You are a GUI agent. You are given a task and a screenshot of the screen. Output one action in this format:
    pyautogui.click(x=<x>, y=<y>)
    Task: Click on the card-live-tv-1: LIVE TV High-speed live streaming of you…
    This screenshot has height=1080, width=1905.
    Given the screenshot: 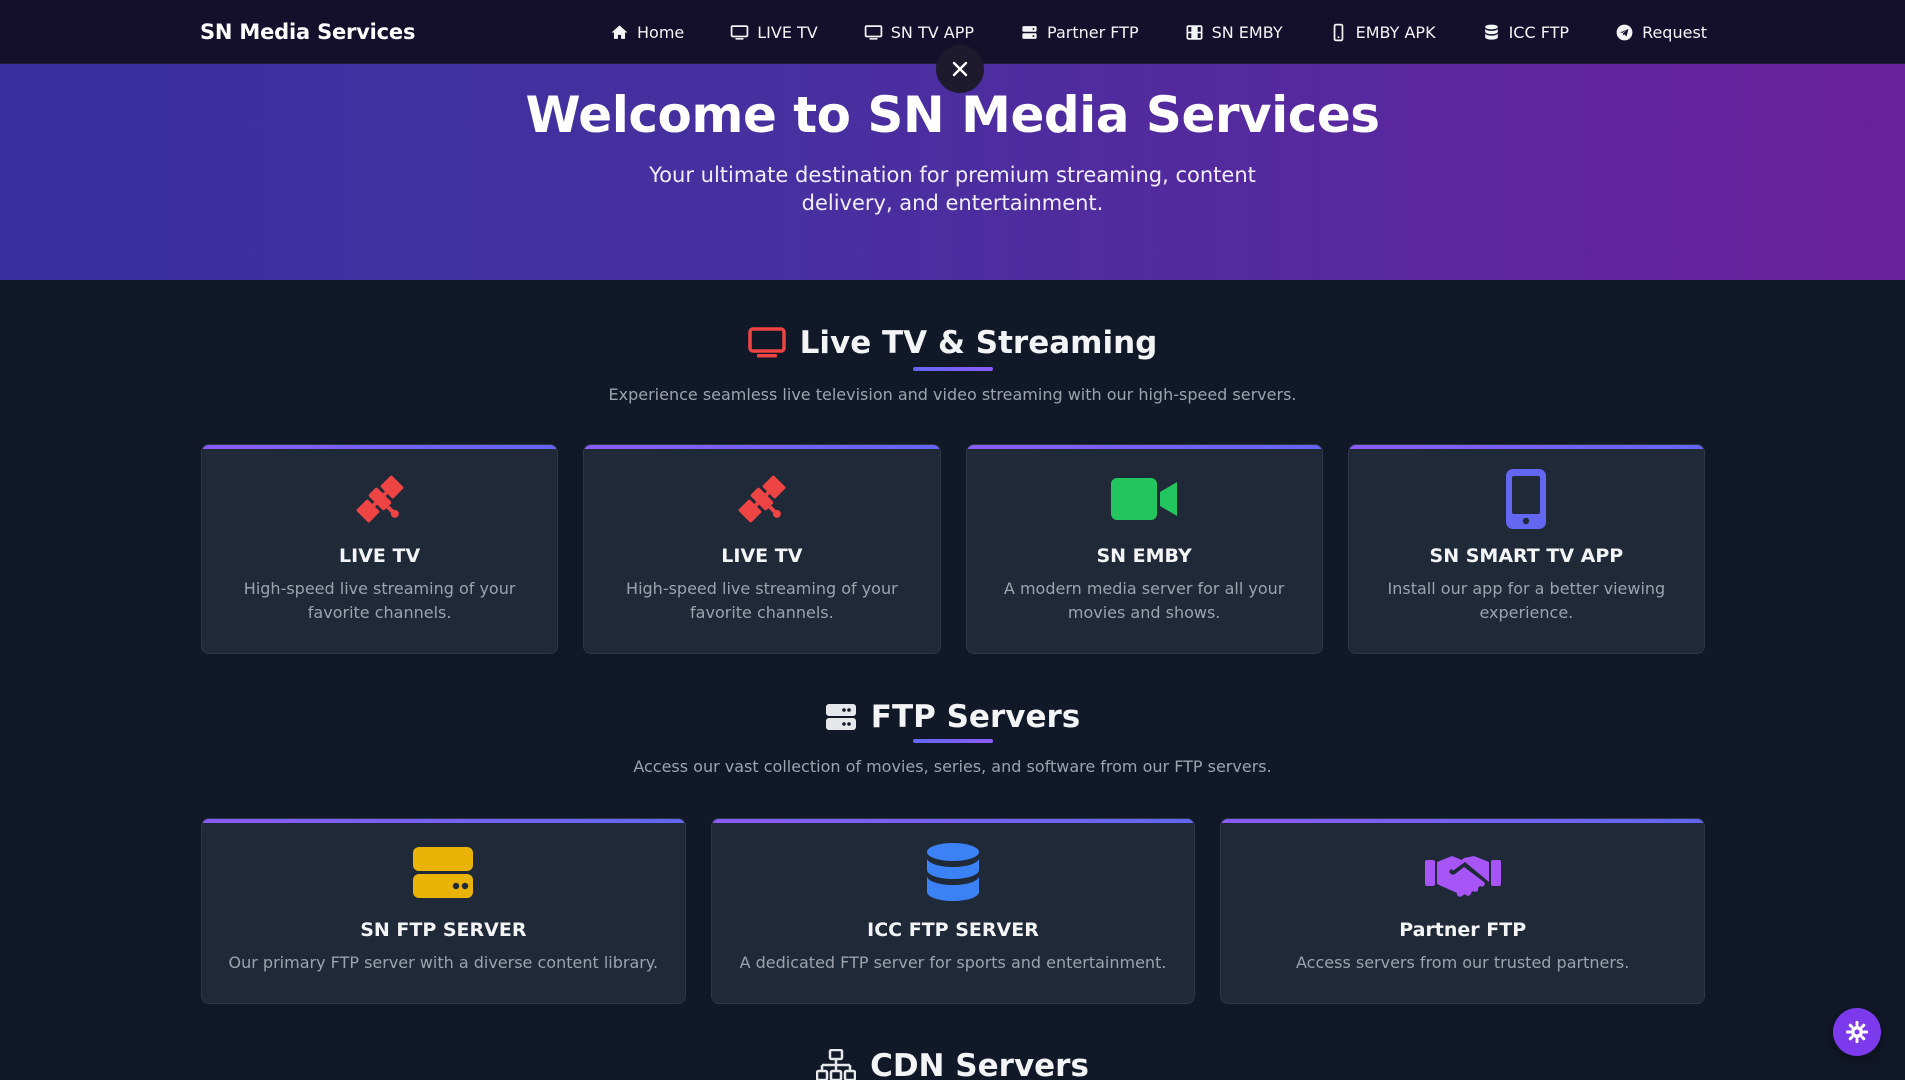 What is the action you would take?
    pyautogui.click(x=380, y=549)
    